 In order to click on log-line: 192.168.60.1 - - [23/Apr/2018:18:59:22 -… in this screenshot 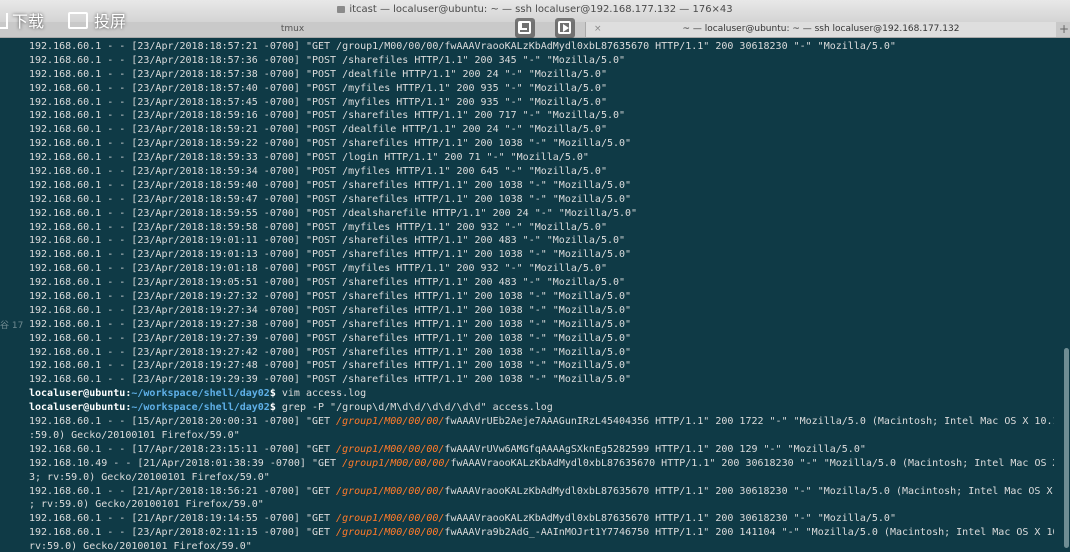, I will do `click(330, 144)`.